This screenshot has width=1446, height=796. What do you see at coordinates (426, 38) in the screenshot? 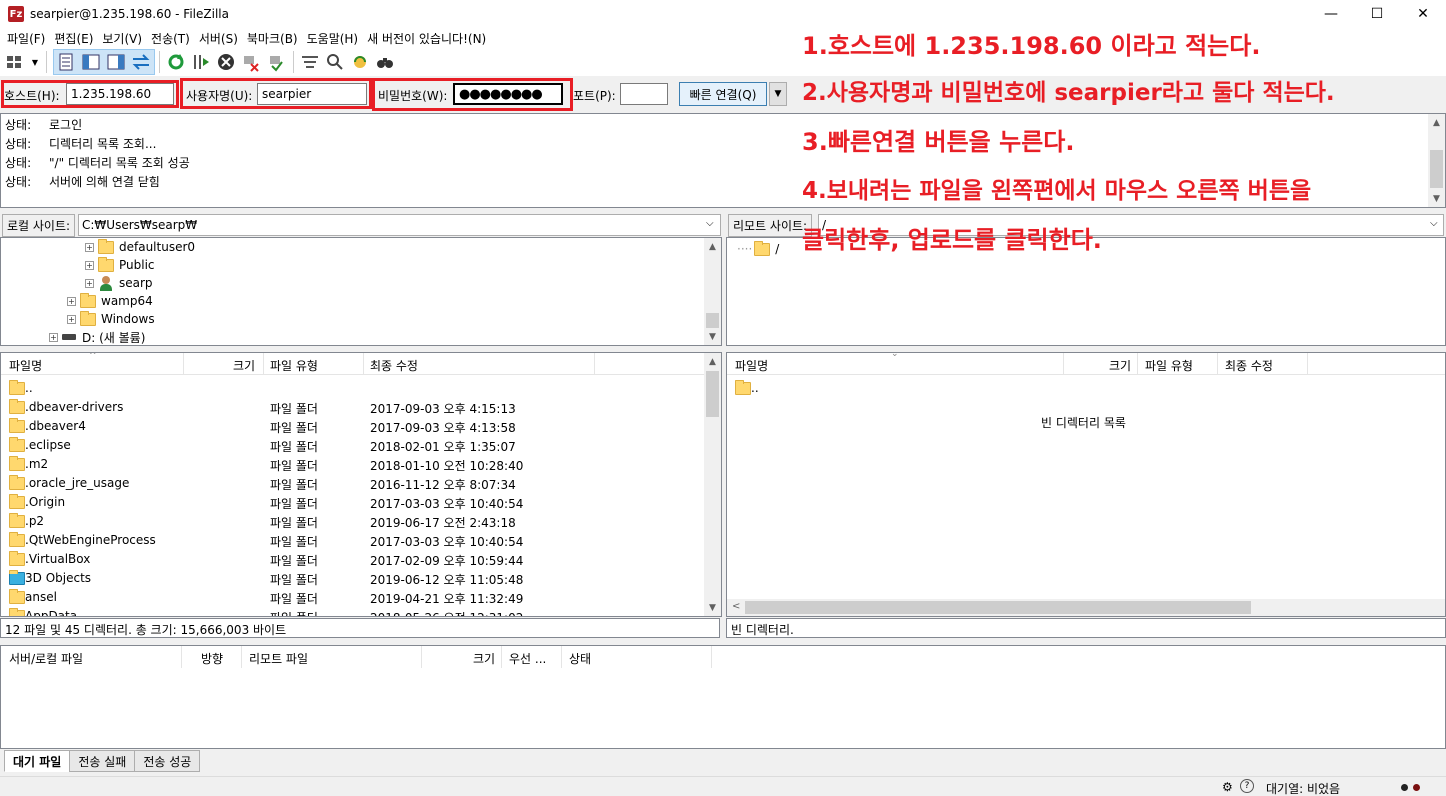
I see `menu-new-version: 새 버전이 있습니다!(N)` at bounding box center [426, 38].